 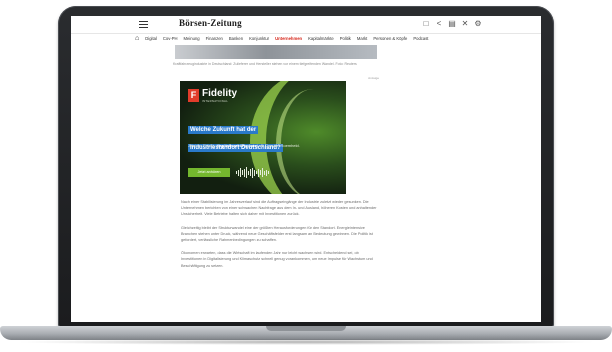 I want to click on nav-item-personen: Personen & Köpfe, so click(x=390, y=39).